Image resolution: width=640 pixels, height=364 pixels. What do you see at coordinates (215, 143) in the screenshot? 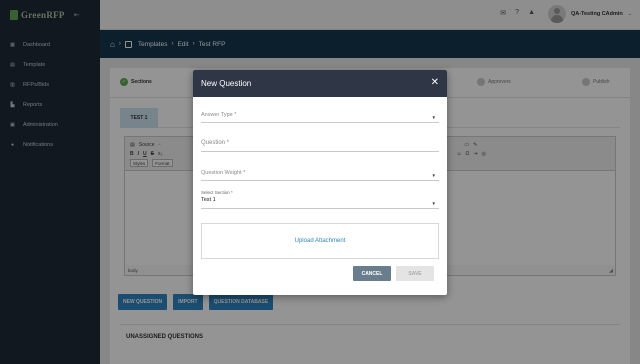
I see `question-placeholder: Question *` at bounding box center [215, 143].